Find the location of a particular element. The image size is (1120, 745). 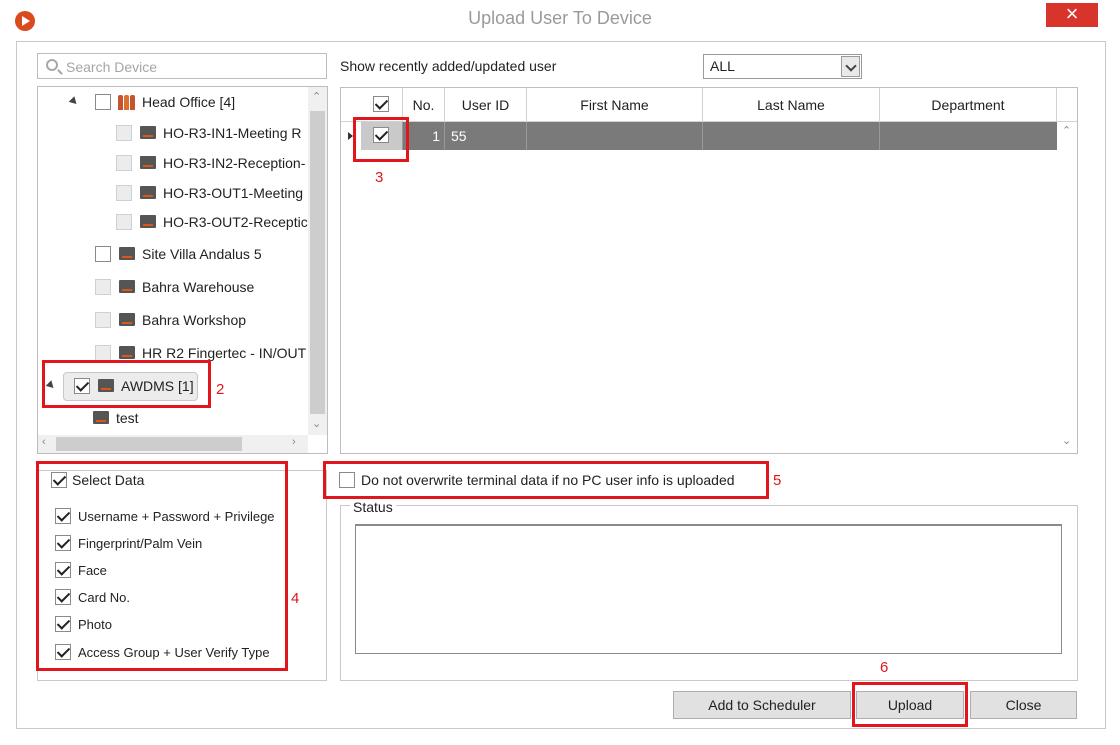

cell-department is located at coordinates (968, 136).